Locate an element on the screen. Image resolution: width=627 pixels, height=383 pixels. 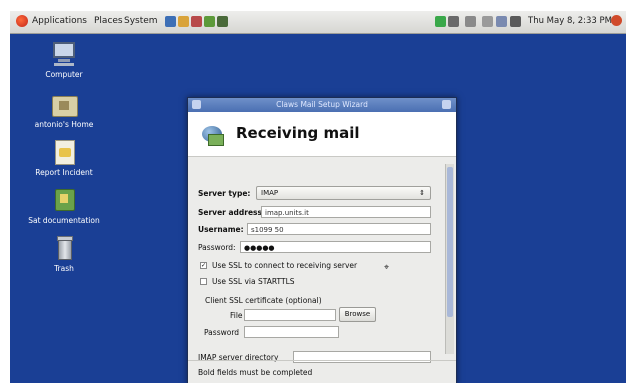
desktop-icon-label: Report Incident is located at coordinates (64, 172).